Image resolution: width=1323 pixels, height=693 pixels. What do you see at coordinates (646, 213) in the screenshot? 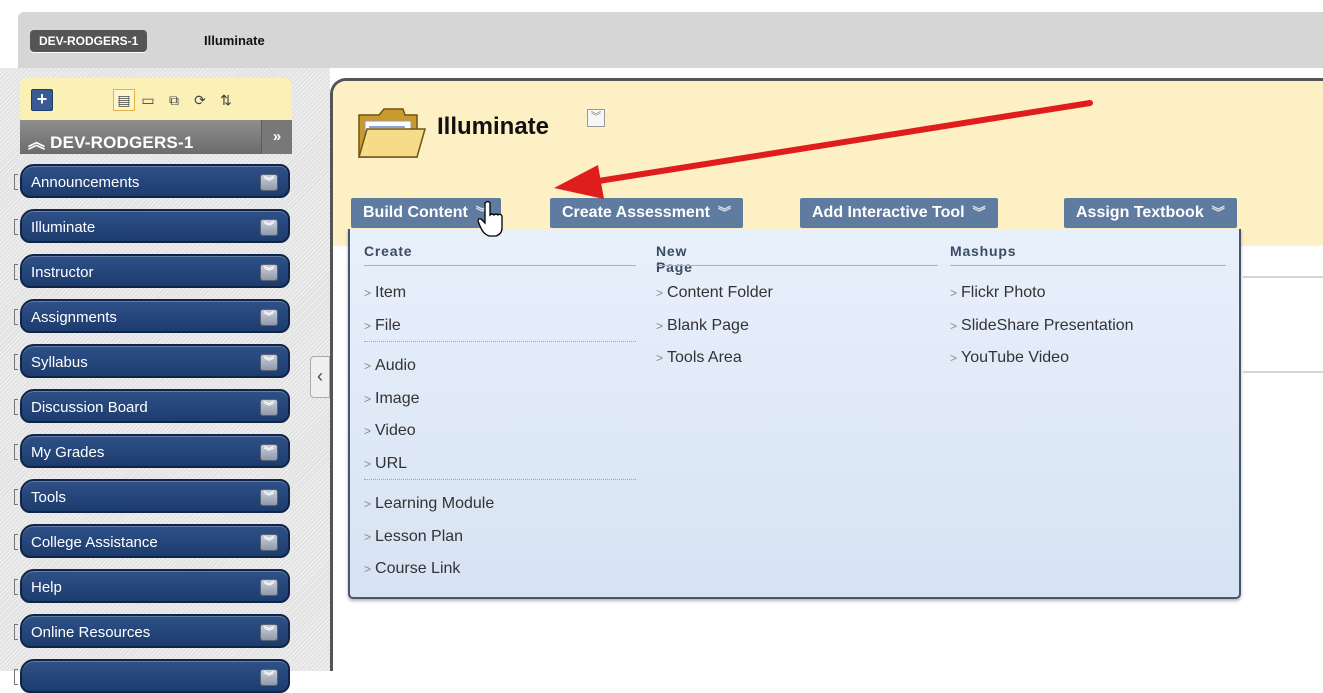
I see `create-assessment-button: Create Assessment ︾` at bounding box center [646, 213].